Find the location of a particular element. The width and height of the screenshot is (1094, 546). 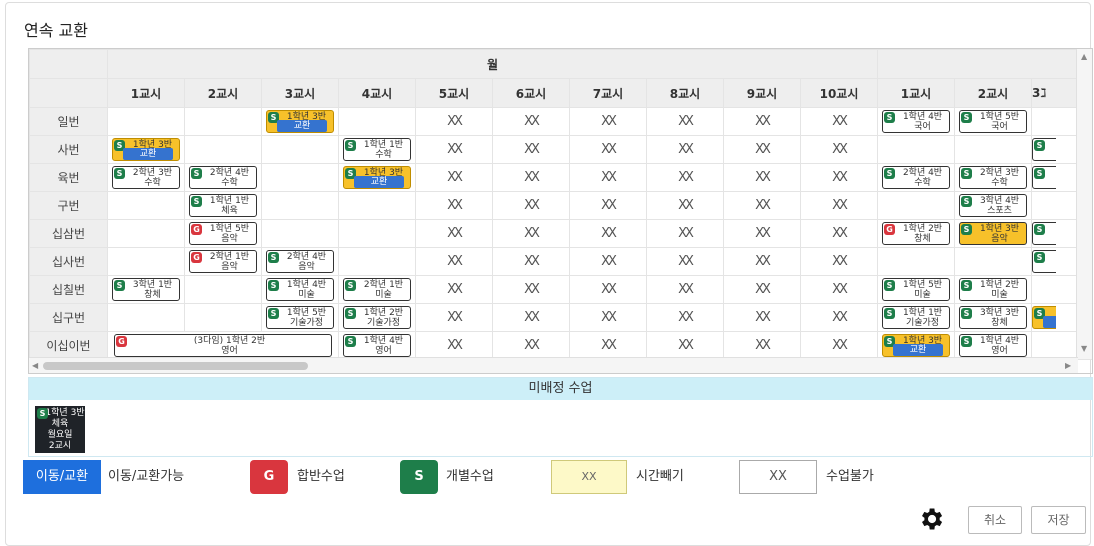

scroll-up-icon: ▲ is located at coordinates (1084, 56).